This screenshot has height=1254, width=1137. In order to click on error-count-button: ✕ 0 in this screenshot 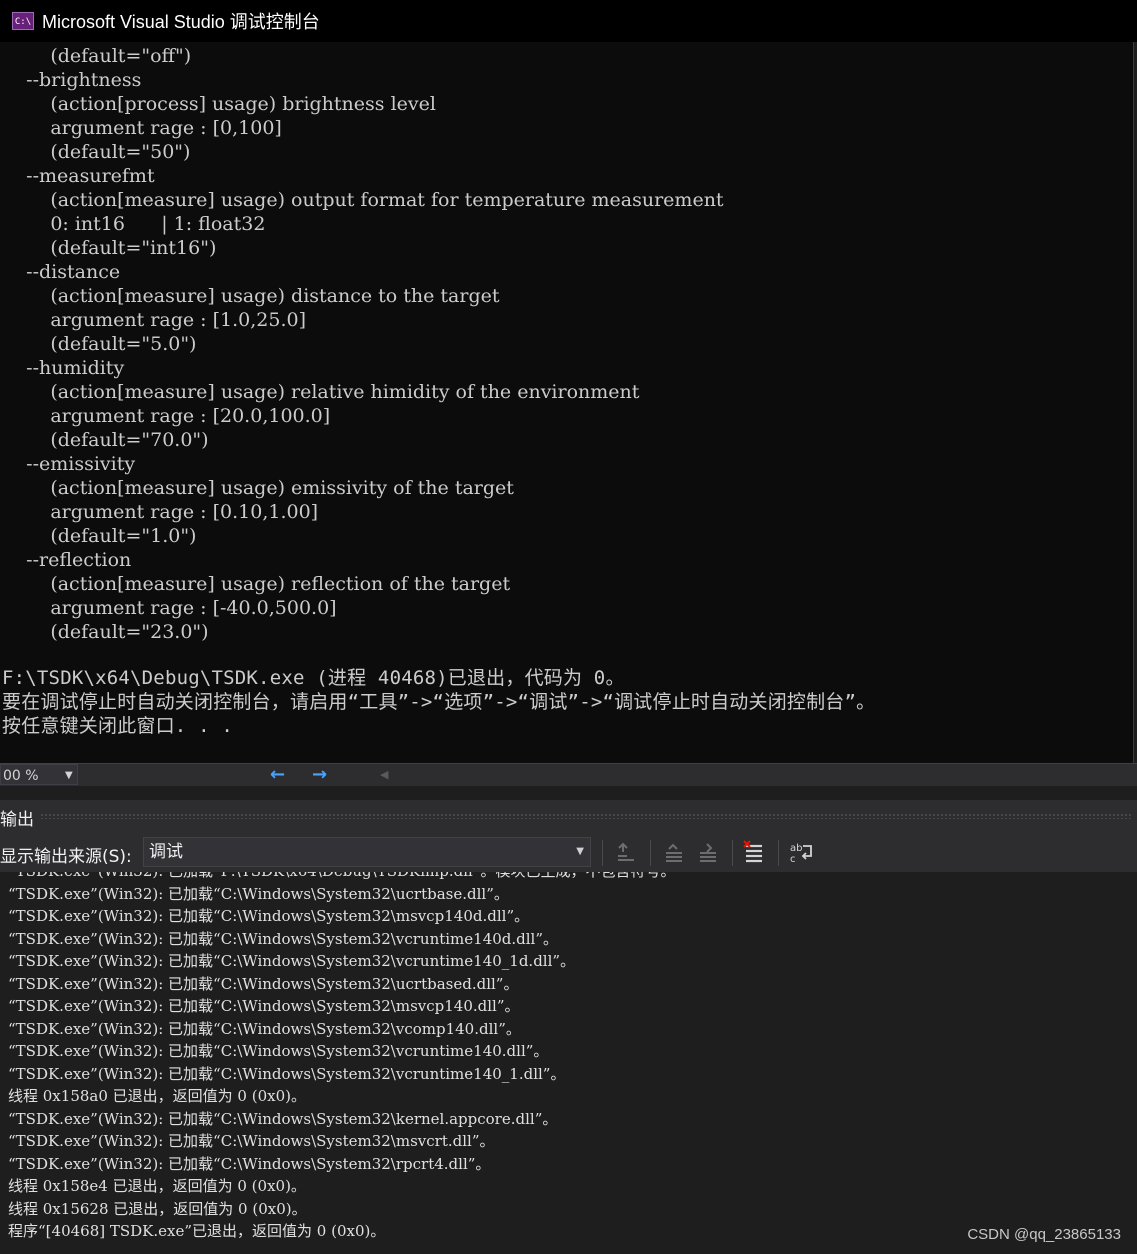, I will do `click(135, 795)`.